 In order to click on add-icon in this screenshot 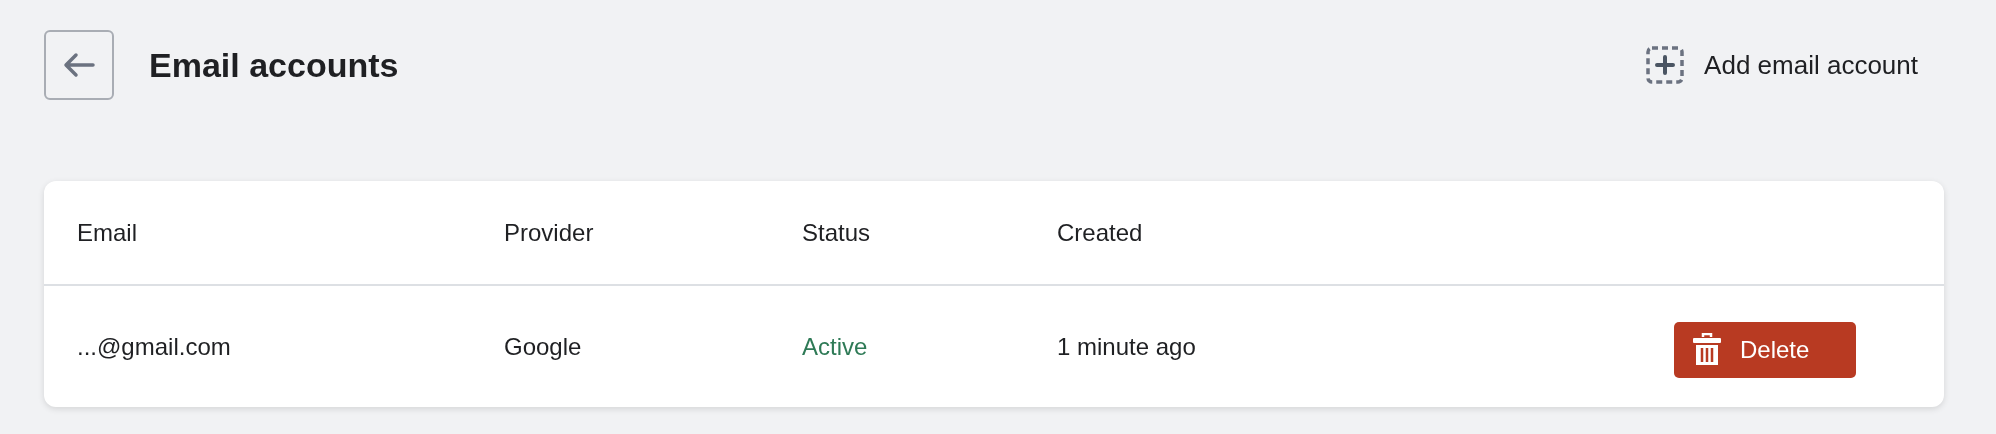, I will do `click(1665, 65)`.